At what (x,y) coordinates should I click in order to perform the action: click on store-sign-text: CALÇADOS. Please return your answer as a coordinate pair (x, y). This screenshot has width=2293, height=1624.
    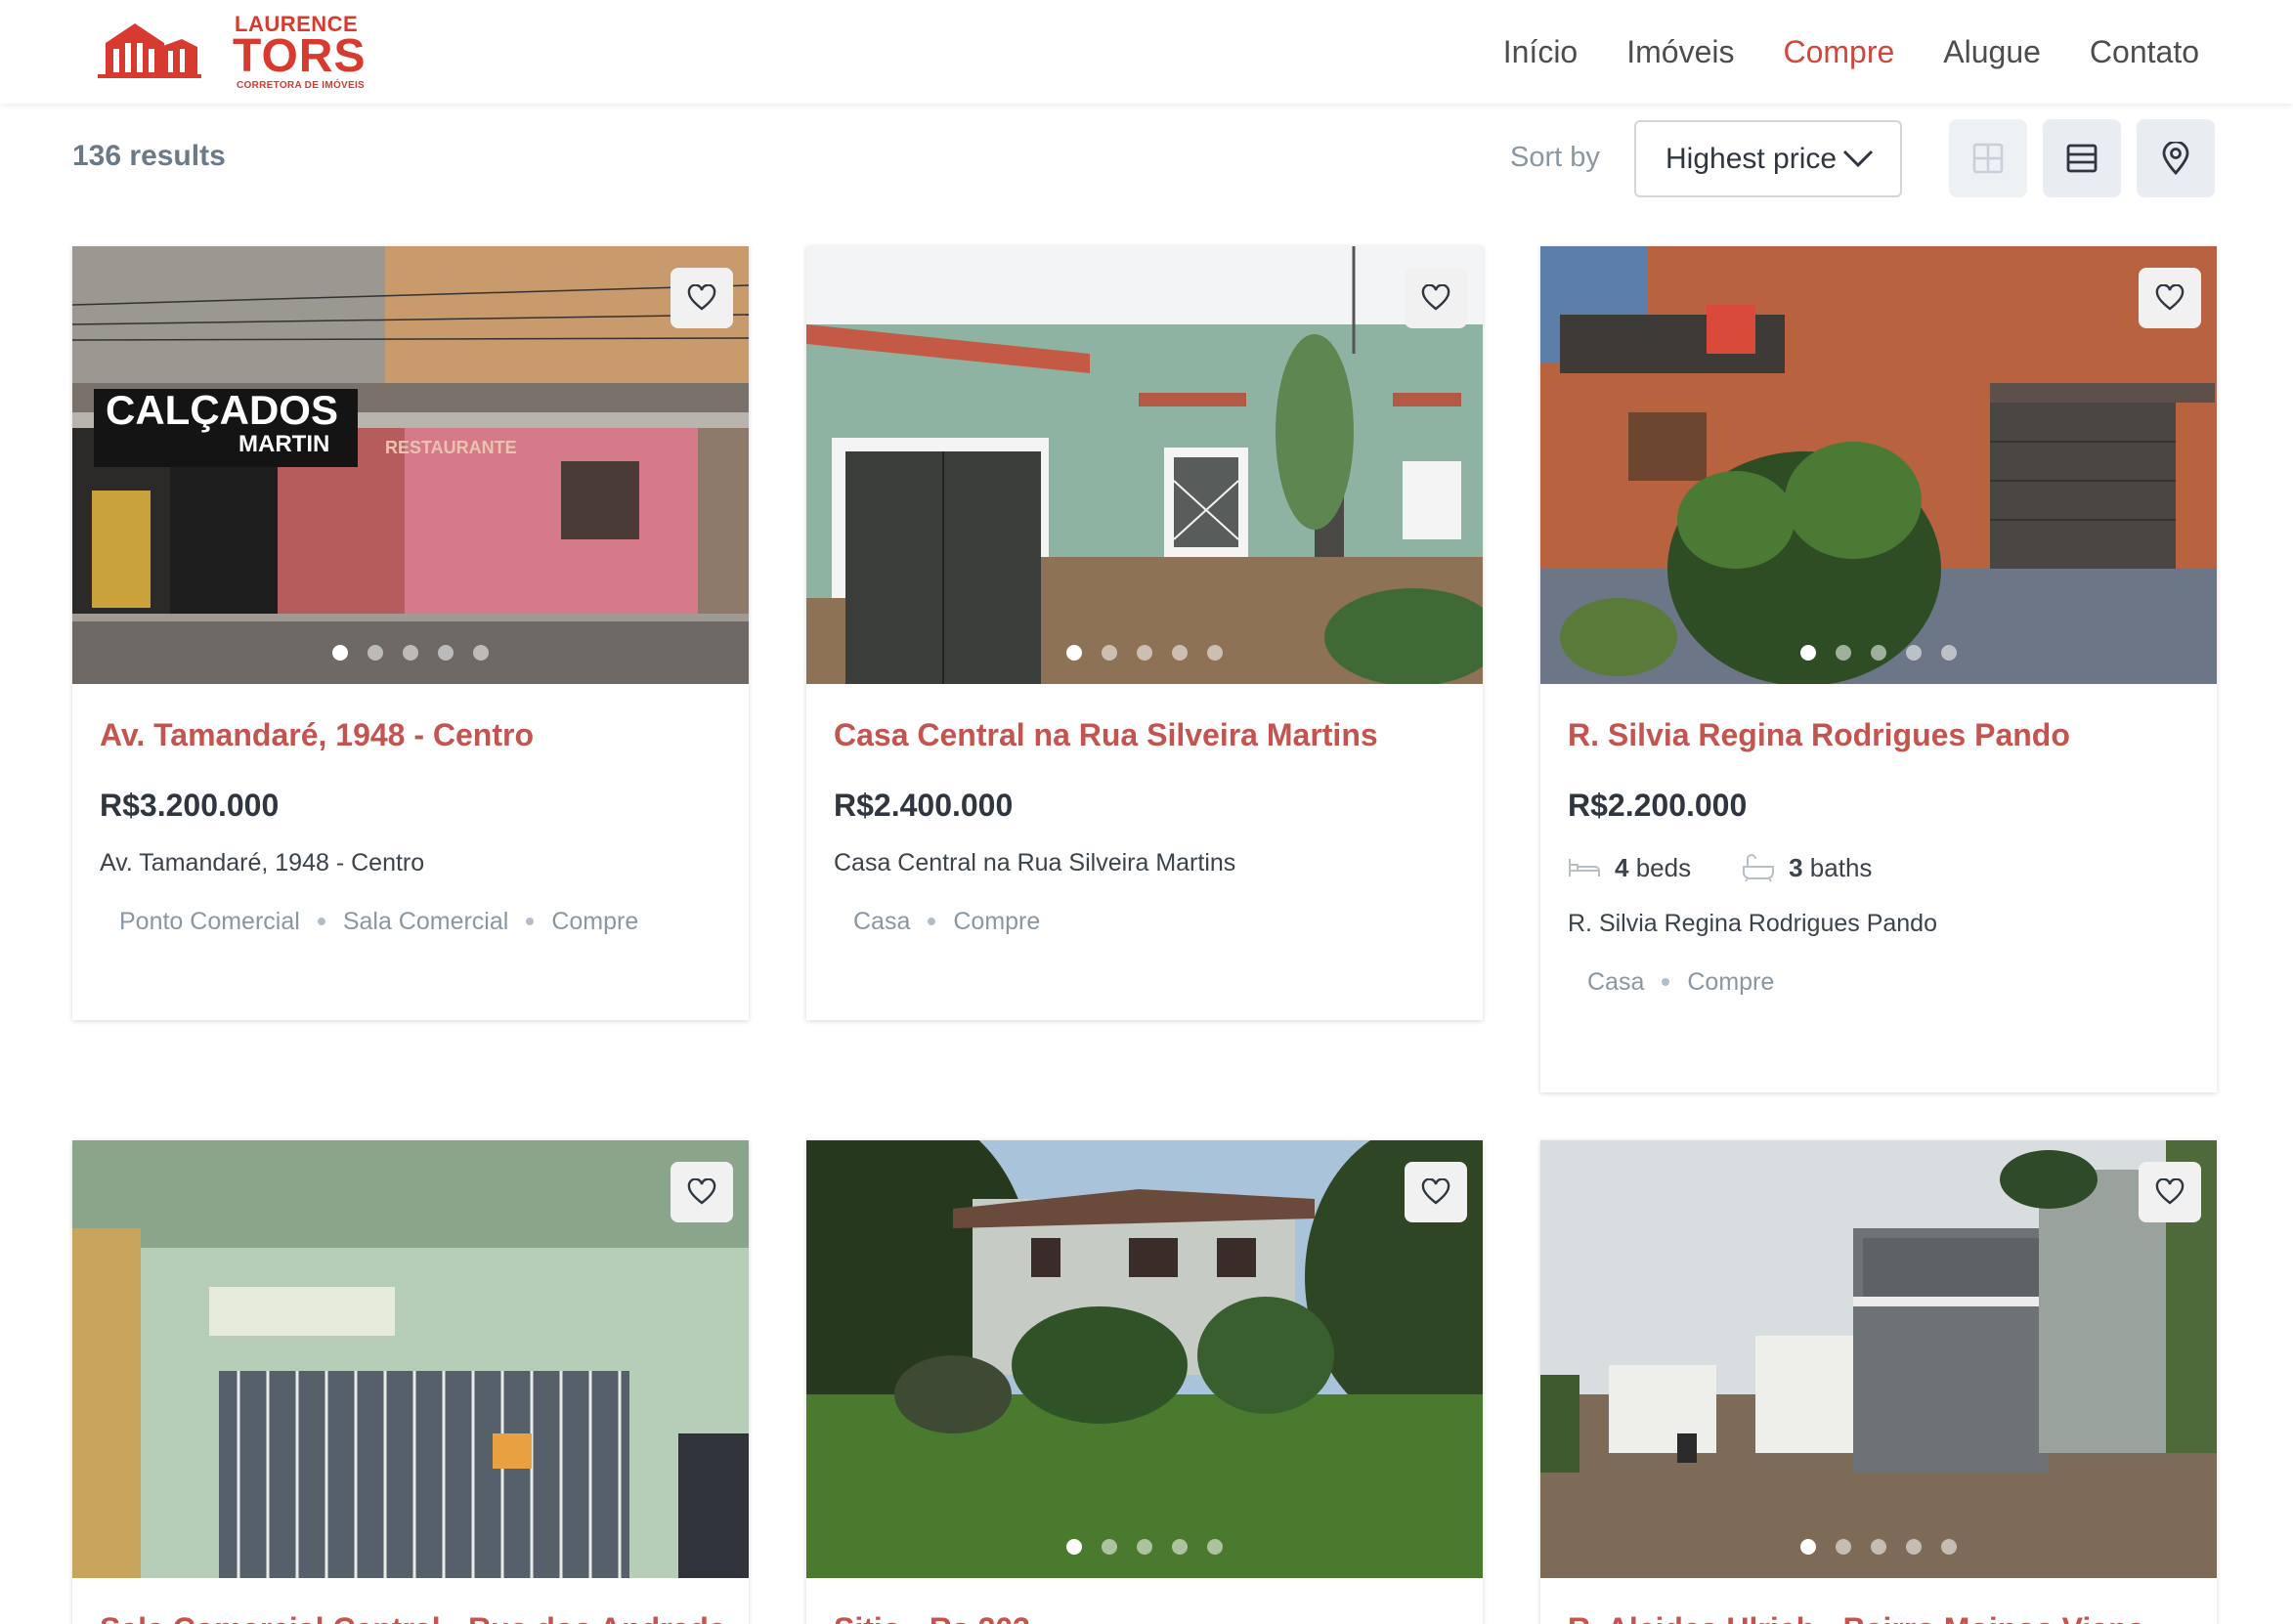
    Looking at the image, I should click on (222, 410).